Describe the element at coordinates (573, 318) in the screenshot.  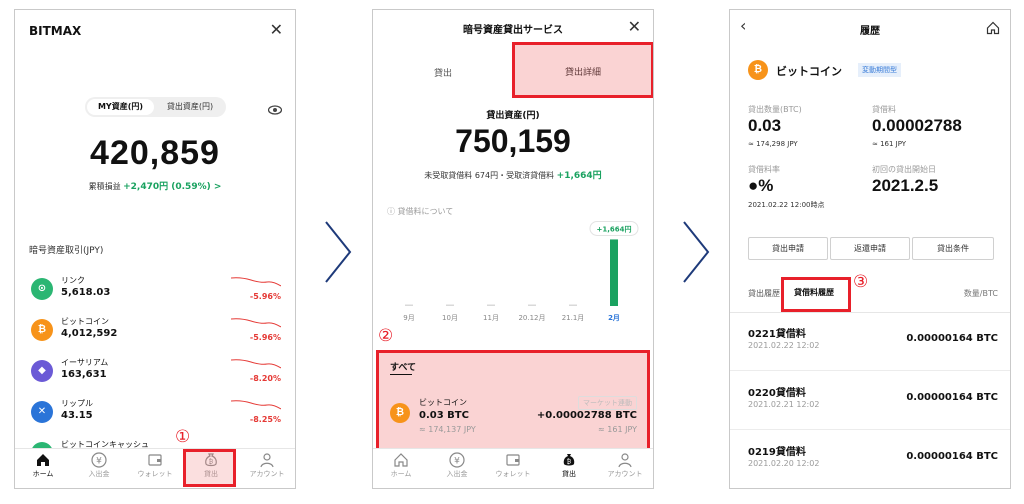
I see `chart-tick-label: 21.1月` at that location.